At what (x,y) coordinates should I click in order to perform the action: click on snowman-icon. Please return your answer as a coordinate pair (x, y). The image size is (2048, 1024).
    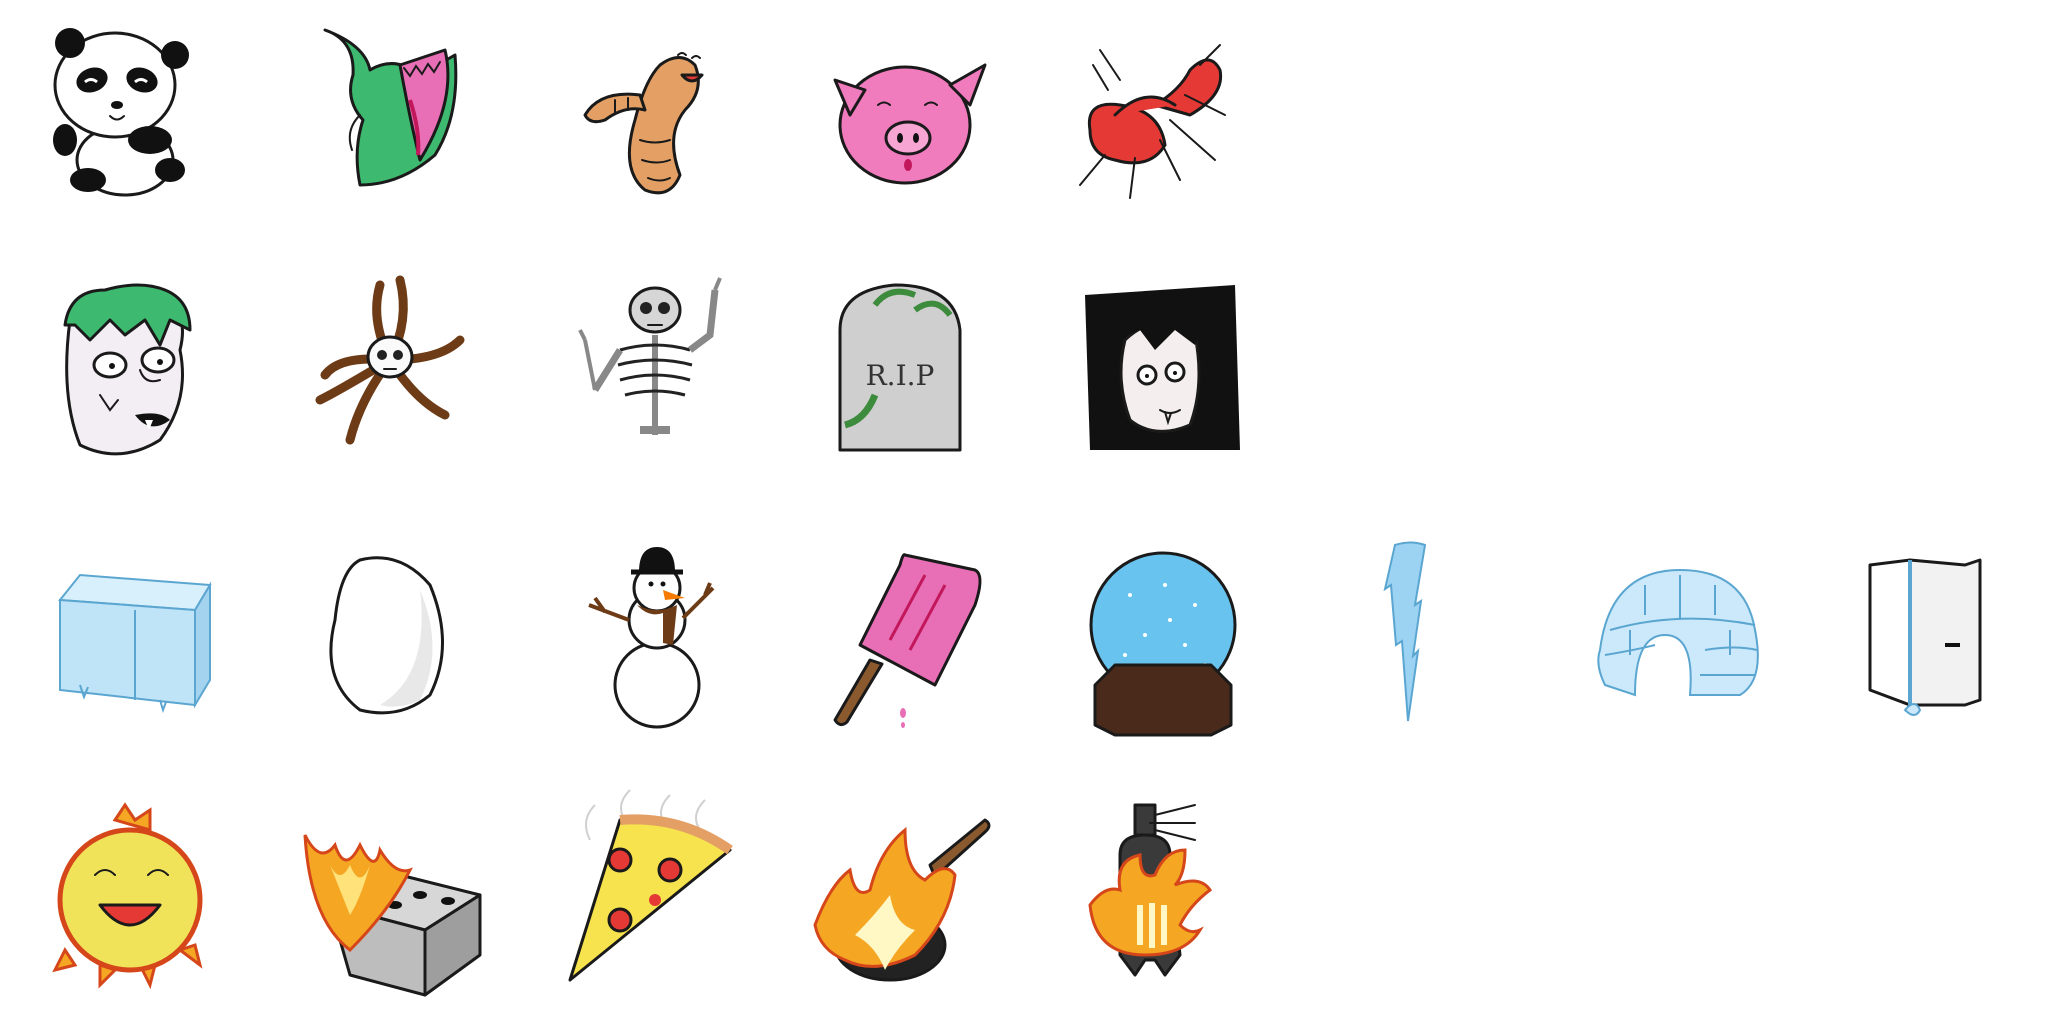
    Looking at the image, I should click on (655, 635).